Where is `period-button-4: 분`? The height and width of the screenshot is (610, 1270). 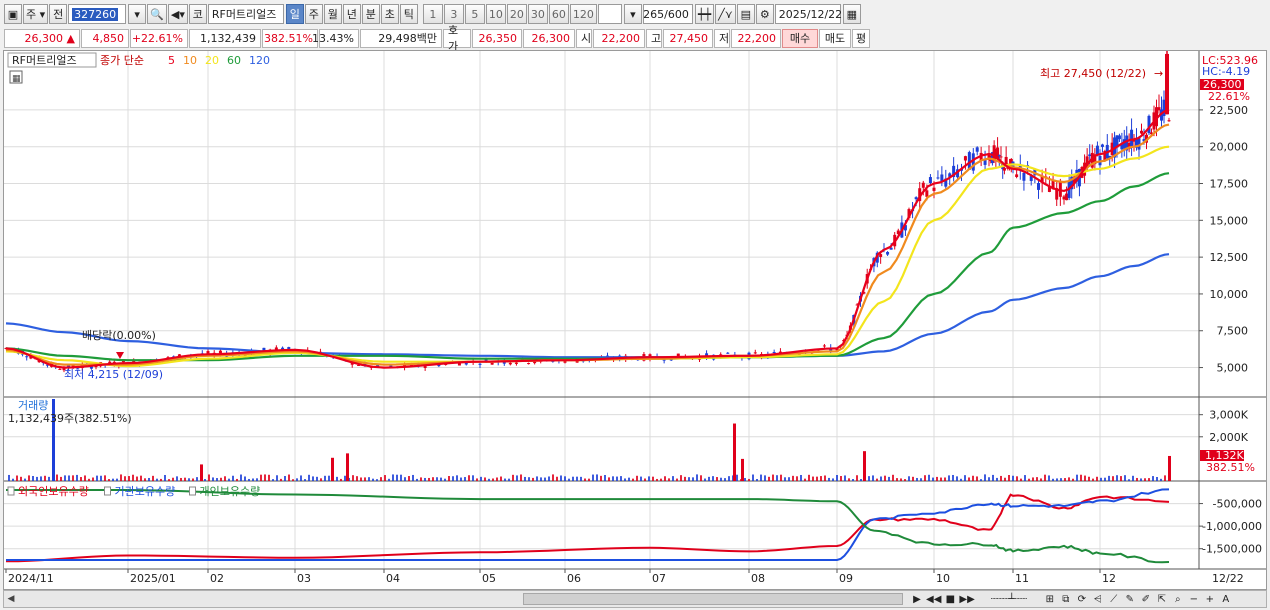
period-button-4: 분 is located at coordinates (370, 14).